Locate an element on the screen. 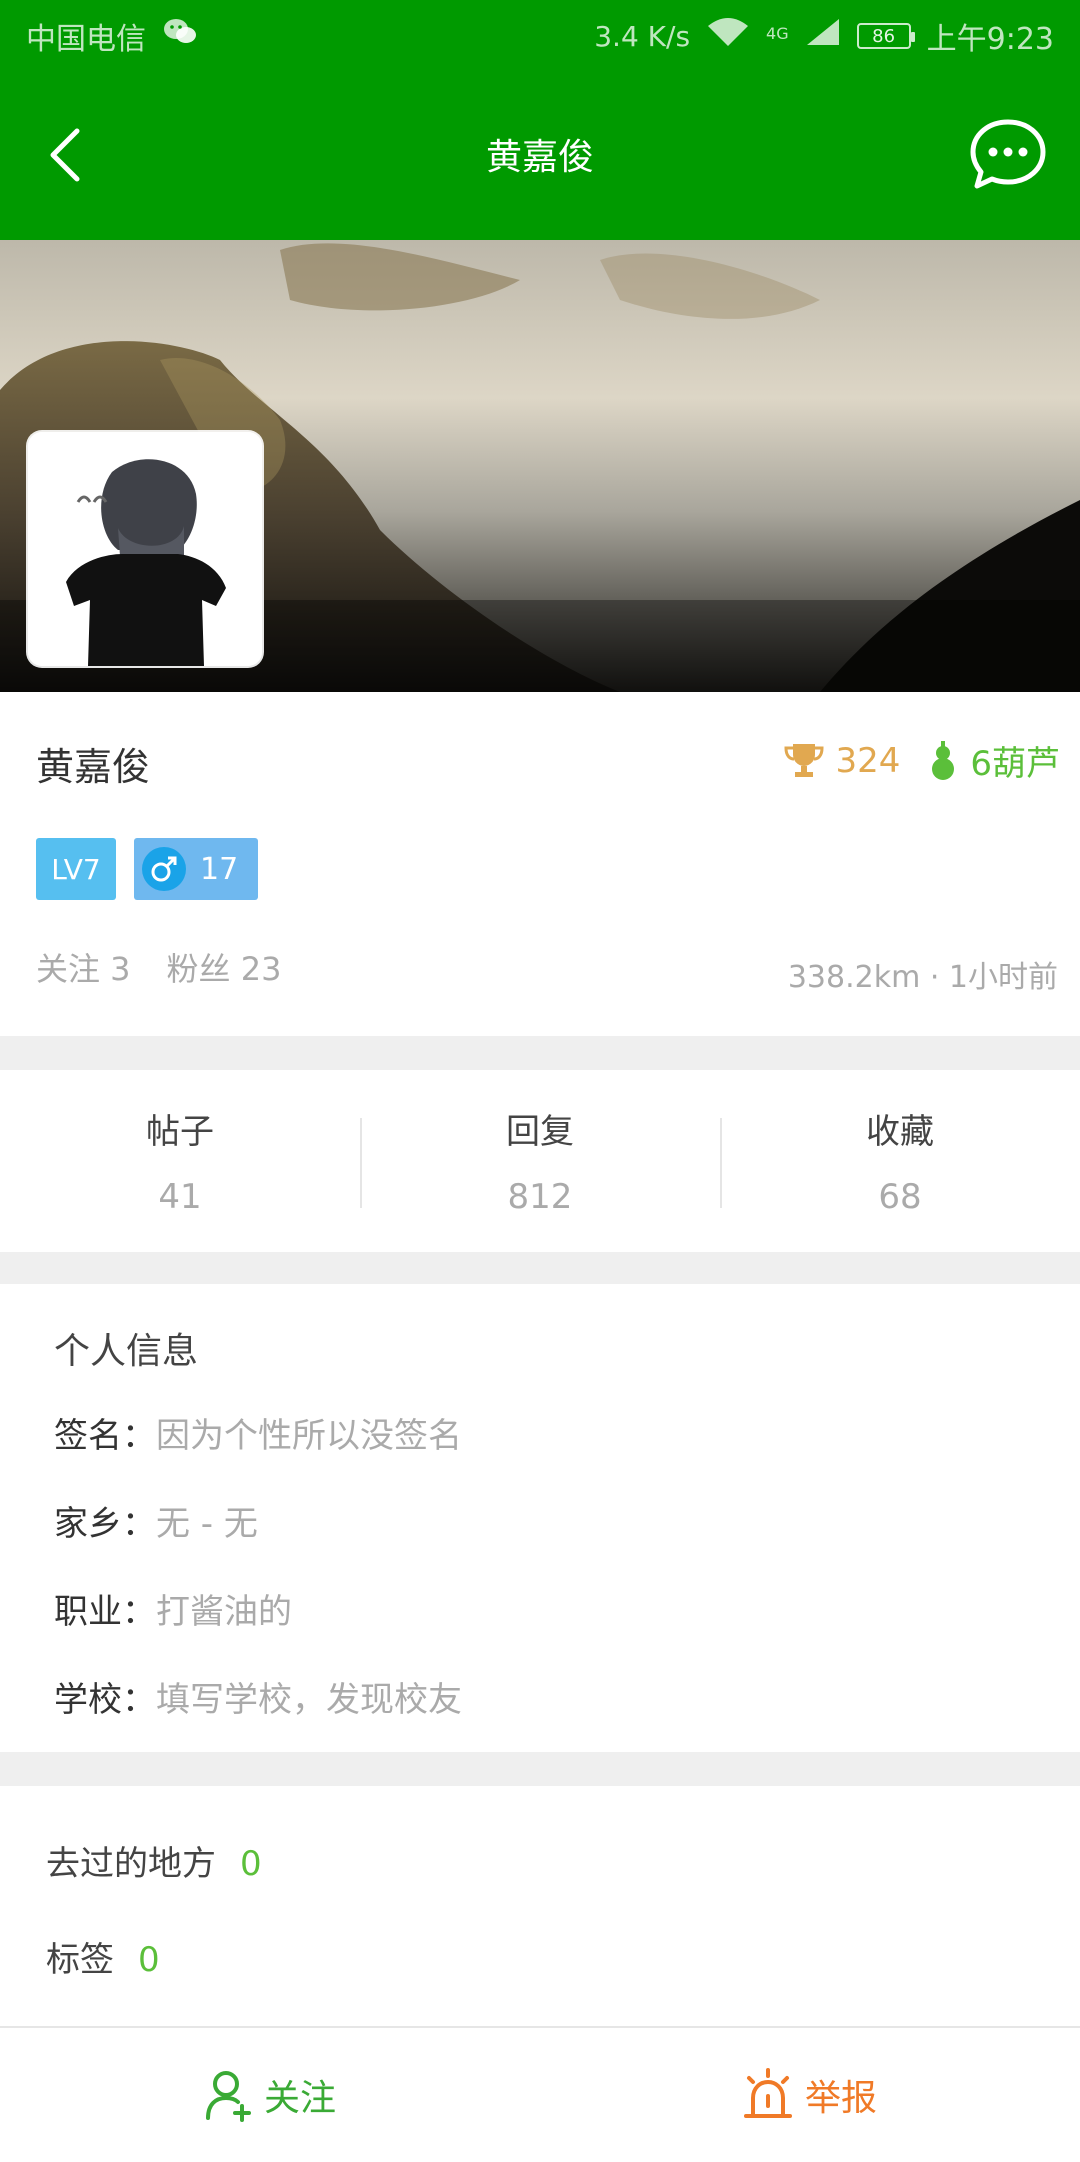 This screenshot has height=2162, width=1080. gender-age-badge: 17 is located at coordinates (196, 869).